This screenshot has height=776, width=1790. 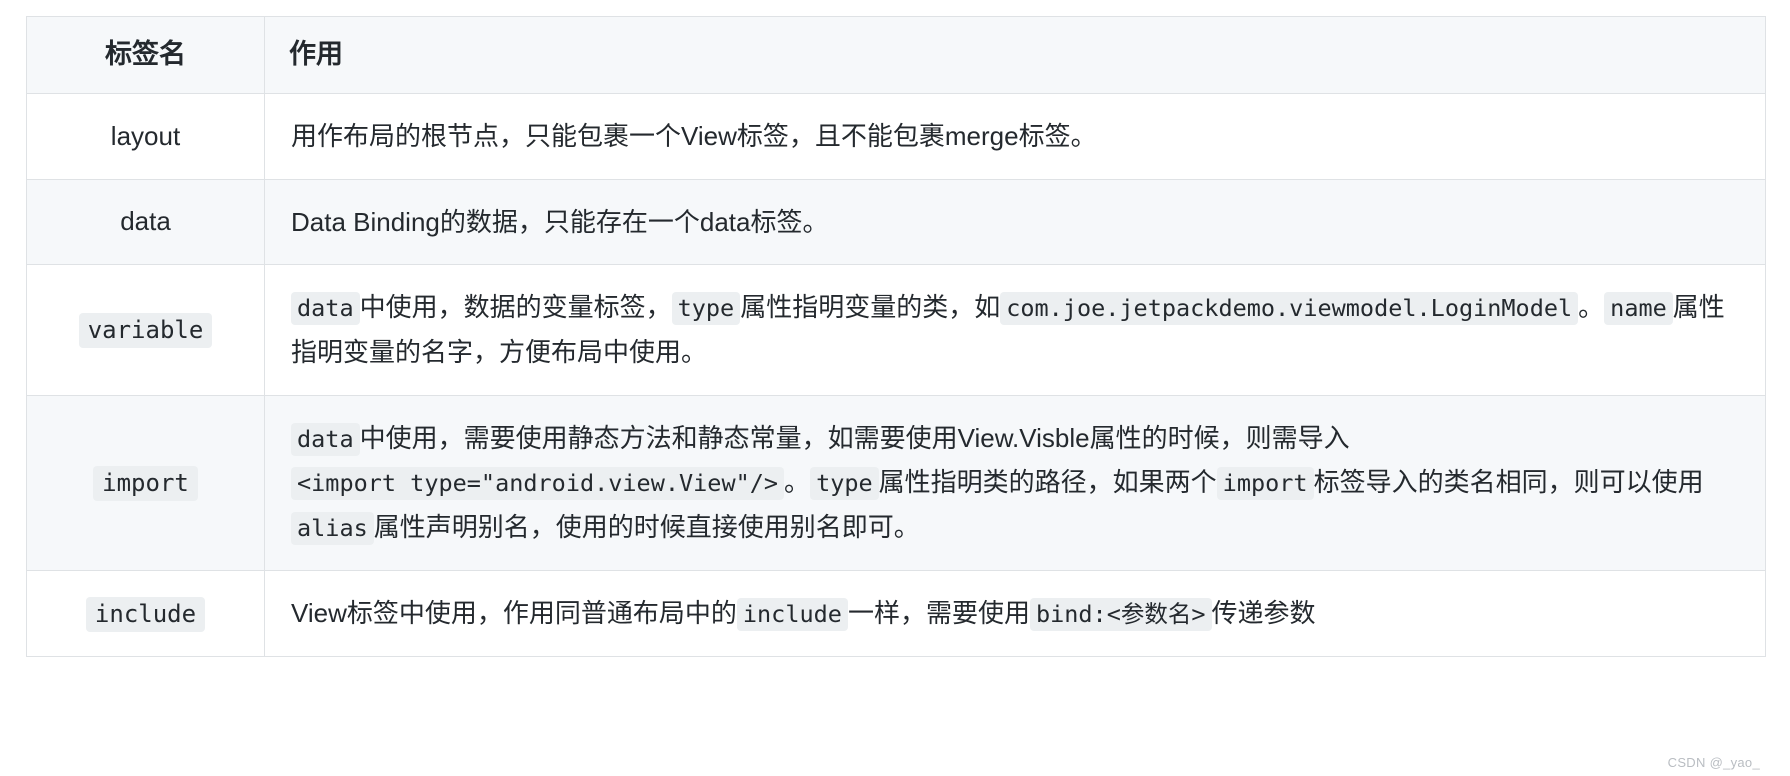 I want to click on inline-code: name, so click(x=1638, y=309).